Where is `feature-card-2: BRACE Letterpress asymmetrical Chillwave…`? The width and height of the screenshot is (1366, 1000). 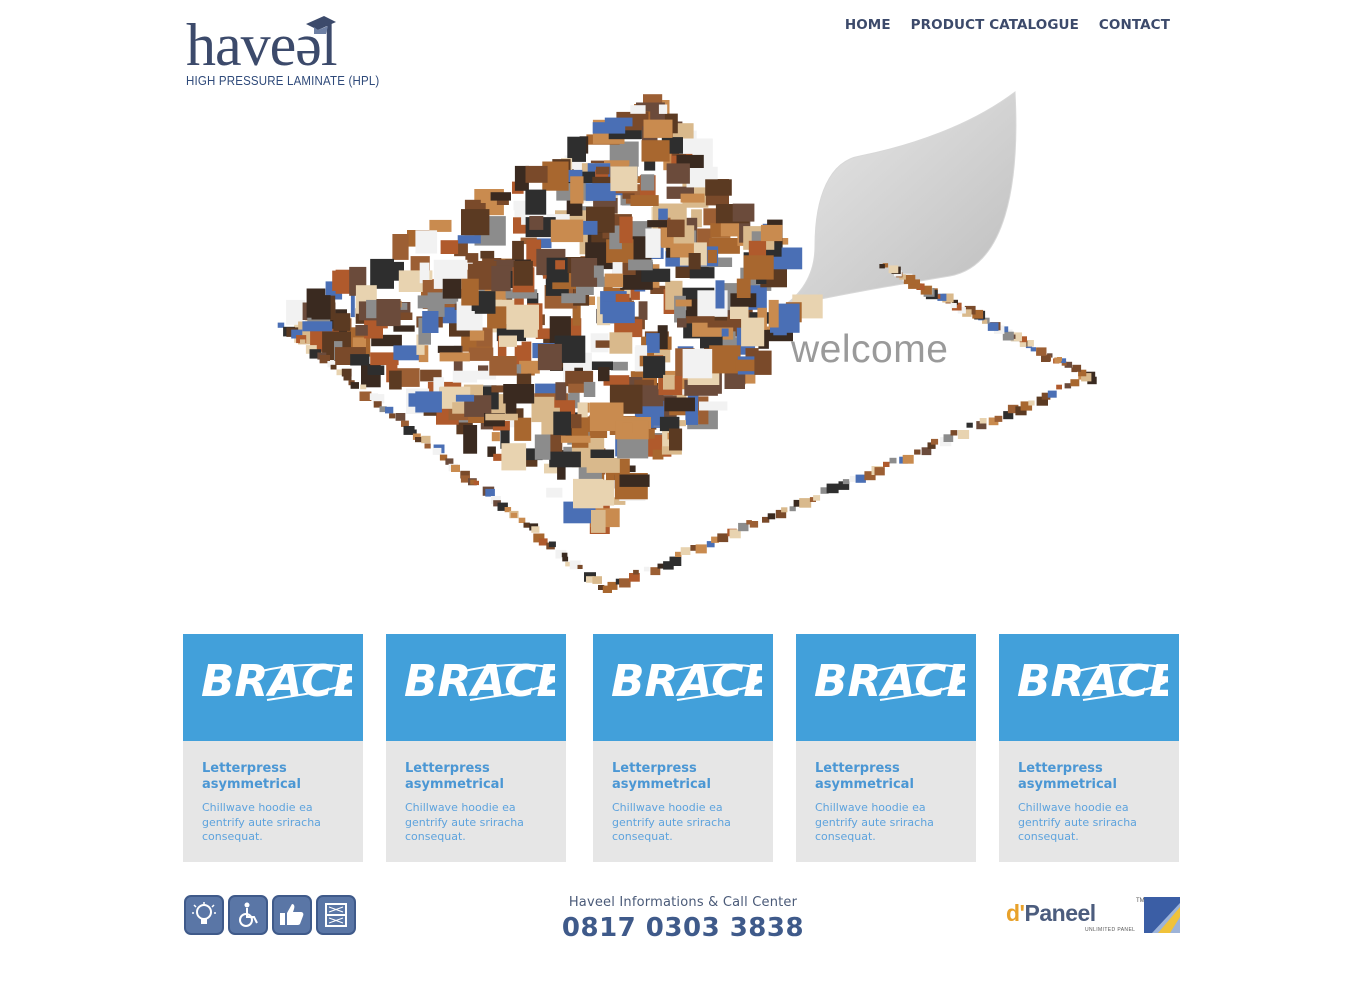 feature-card-2: BRACE Letterpress asymmetrical Chillwave… is located at coordinates (476, 748).